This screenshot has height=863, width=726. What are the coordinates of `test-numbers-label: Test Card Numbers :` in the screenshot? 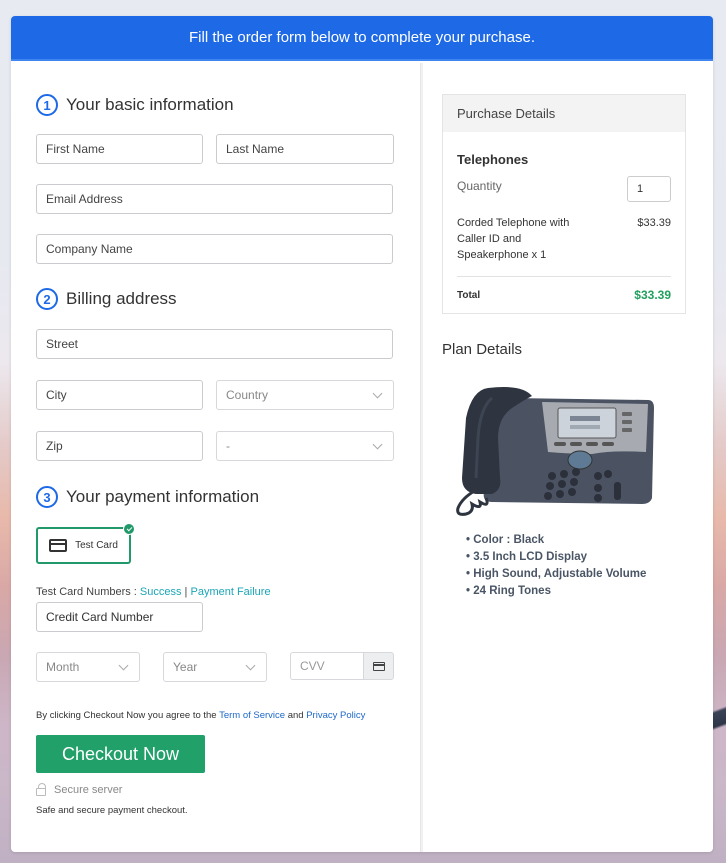 It's located at (88, 592).